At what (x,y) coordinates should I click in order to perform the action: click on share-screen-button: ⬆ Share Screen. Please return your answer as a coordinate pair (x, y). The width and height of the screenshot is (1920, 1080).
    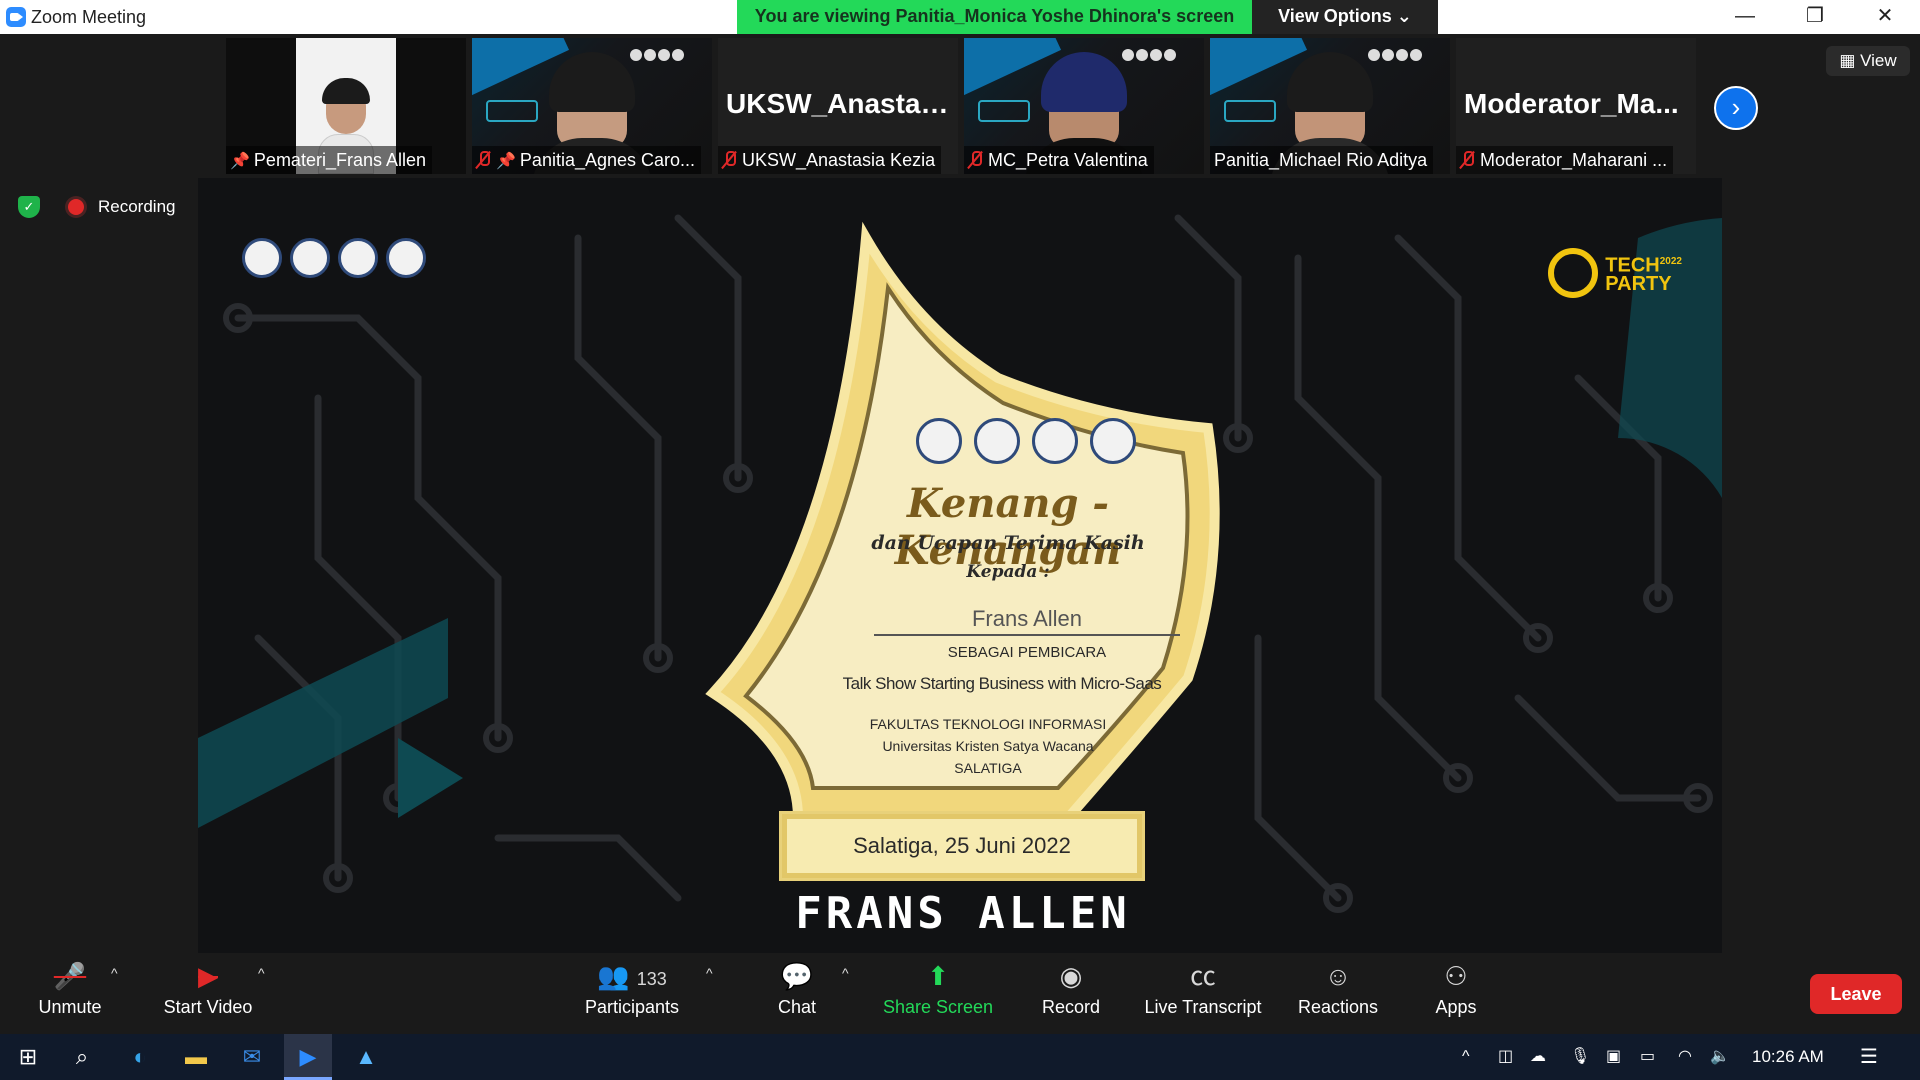
    Looking at the image, I should click on (938, 993).